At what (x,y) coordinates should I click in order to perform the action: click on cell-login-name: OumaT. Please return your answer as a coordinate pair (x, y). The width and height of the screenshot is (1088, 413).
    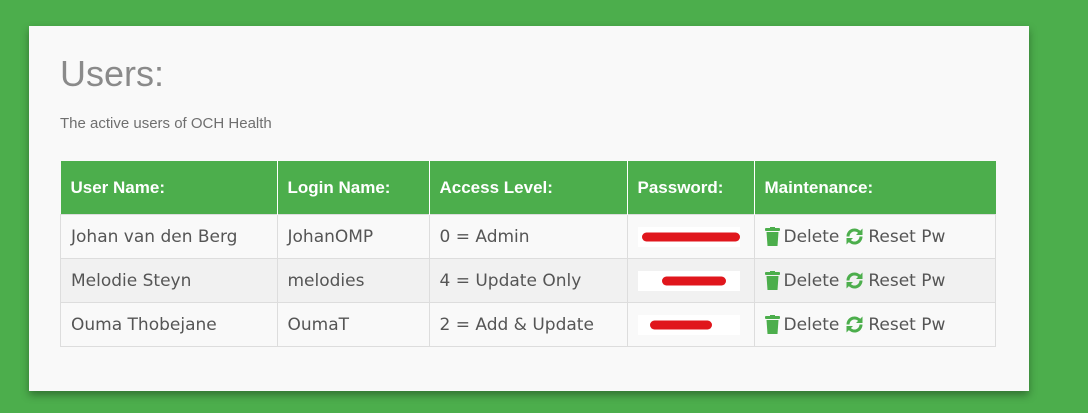
    Looking at the image, I should click on (353, 324).